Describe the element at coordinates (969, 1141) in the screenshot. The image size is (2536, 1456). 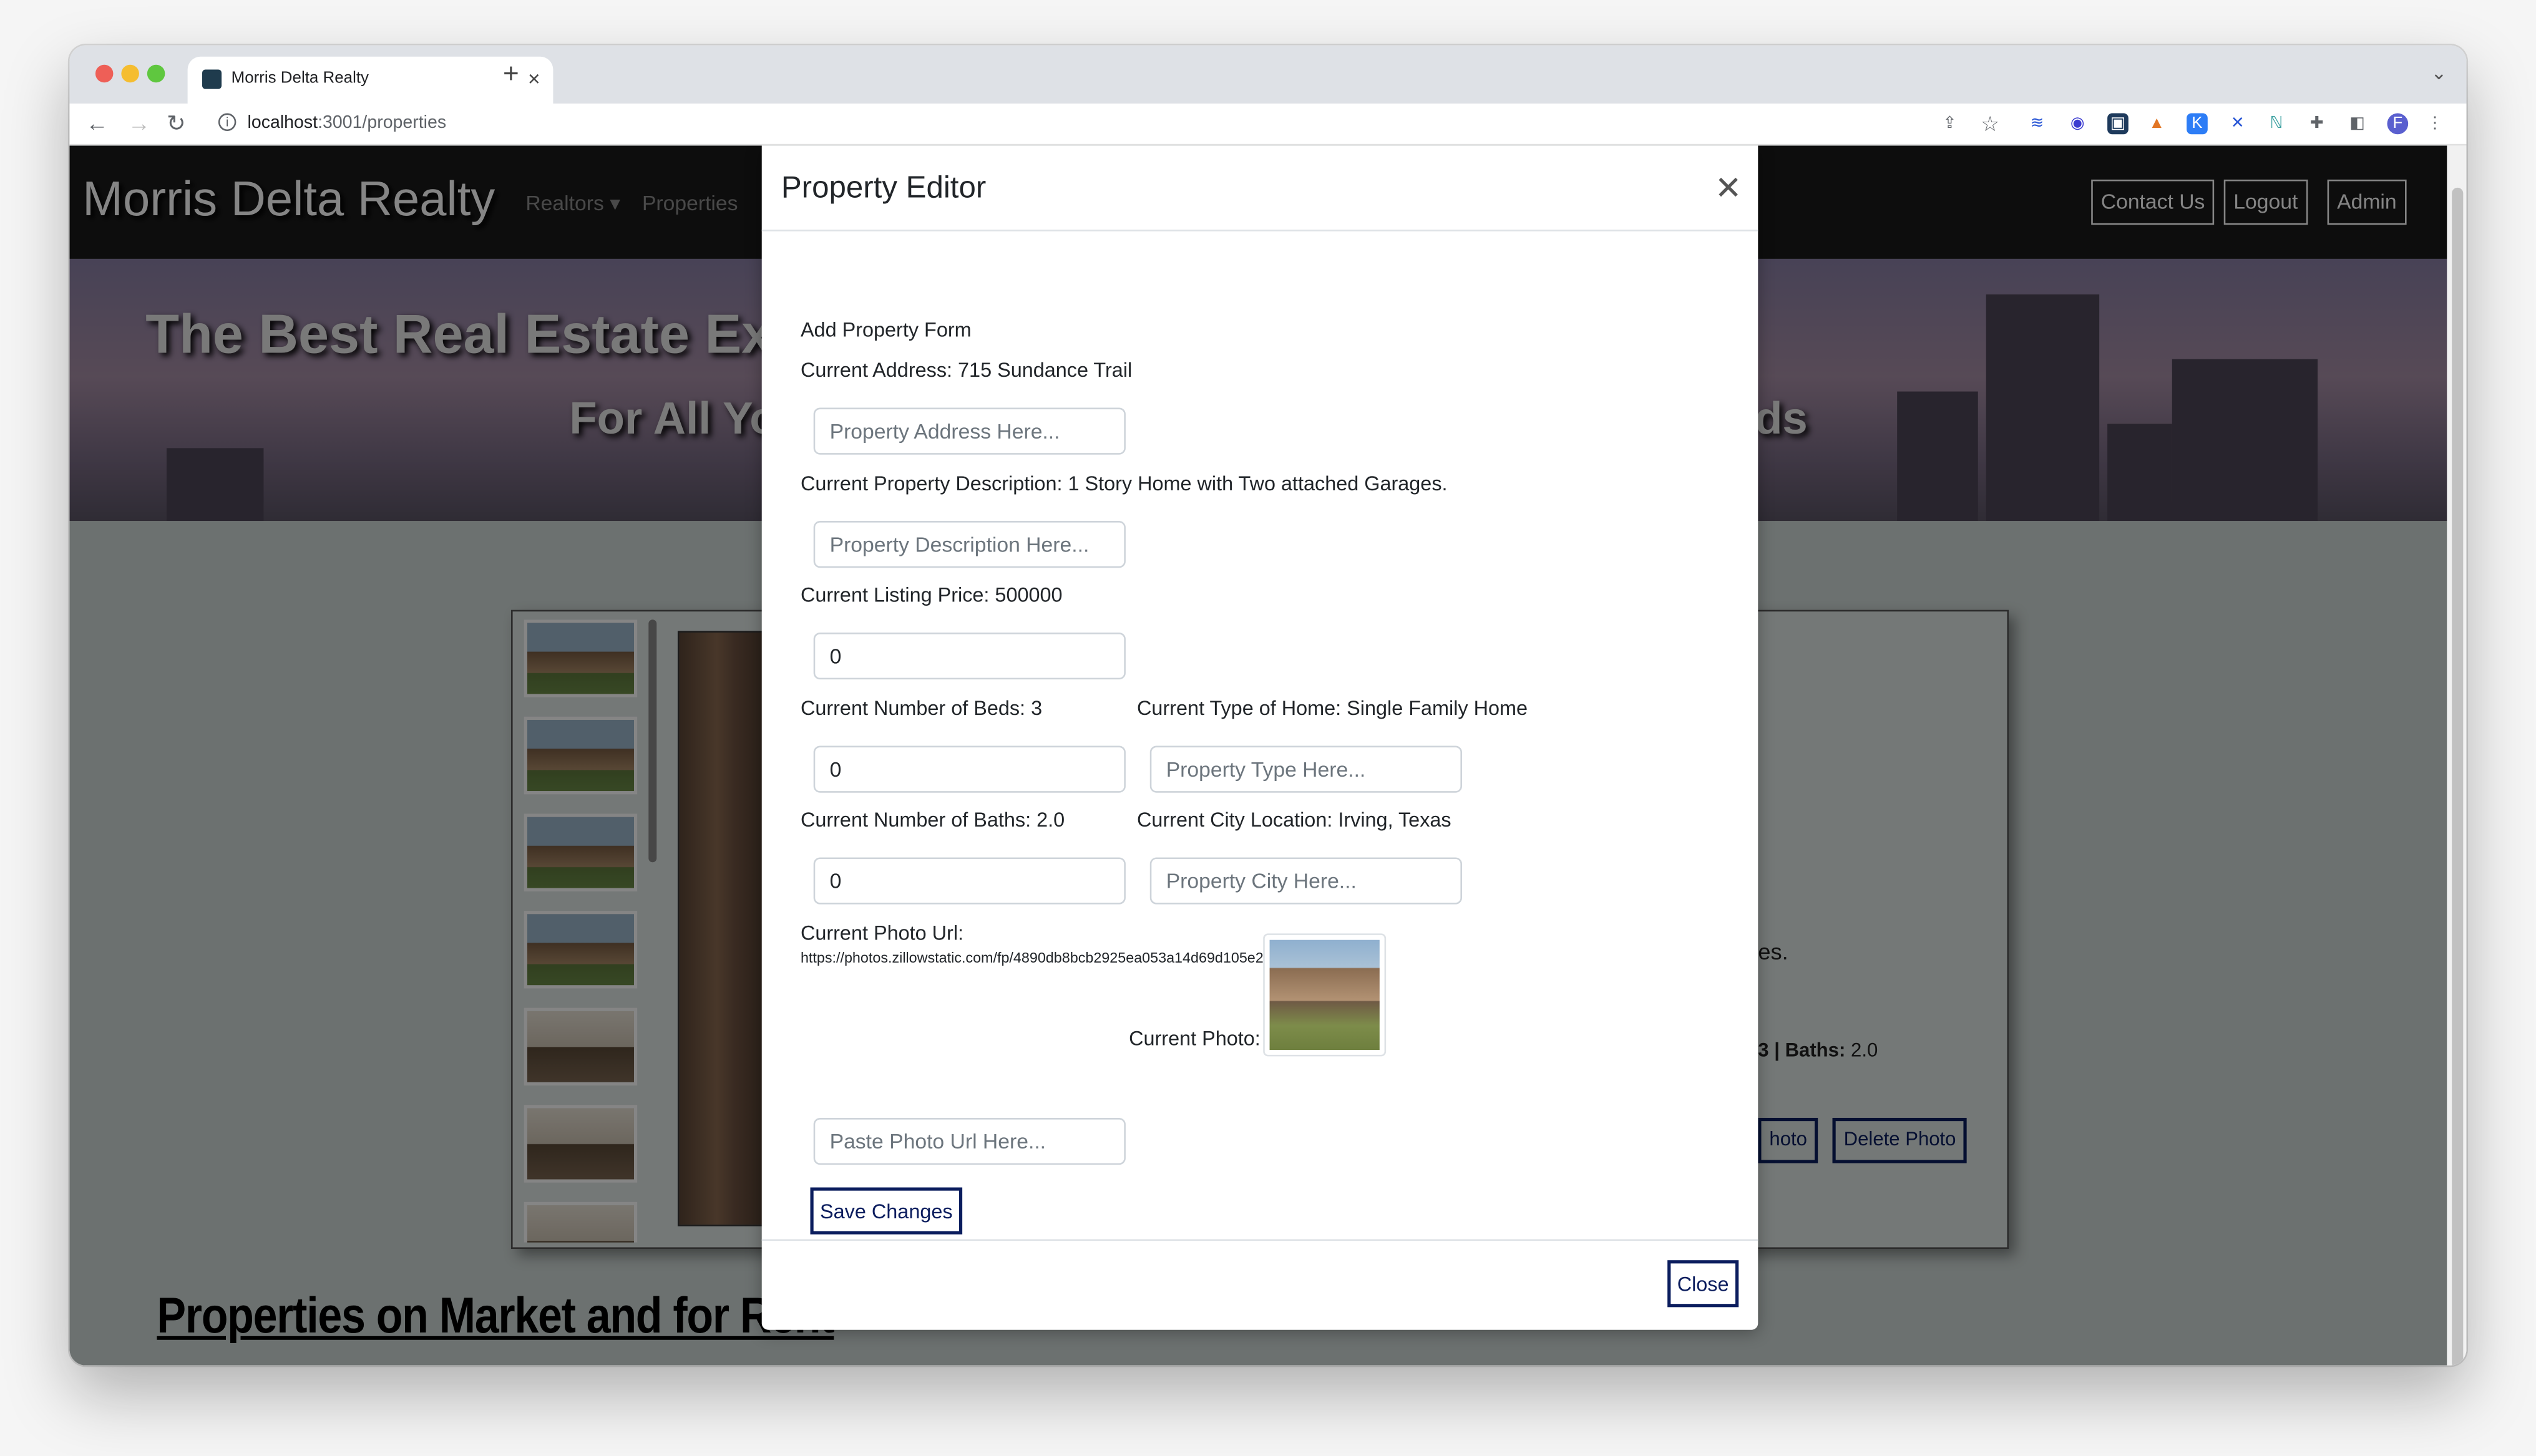
I see `photo-url-input` at that location.